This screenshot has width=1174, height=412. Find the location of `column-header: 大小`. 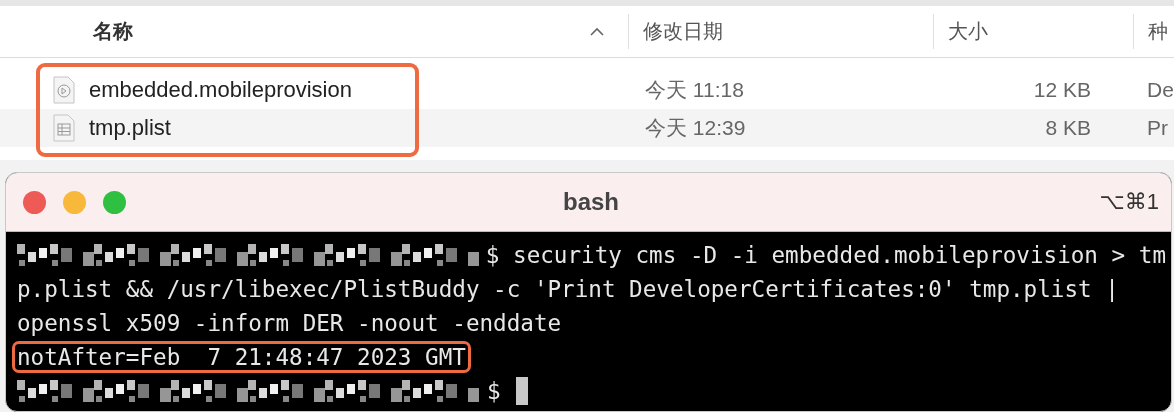

column-header: 大小 is located at coordinates (968, 31).